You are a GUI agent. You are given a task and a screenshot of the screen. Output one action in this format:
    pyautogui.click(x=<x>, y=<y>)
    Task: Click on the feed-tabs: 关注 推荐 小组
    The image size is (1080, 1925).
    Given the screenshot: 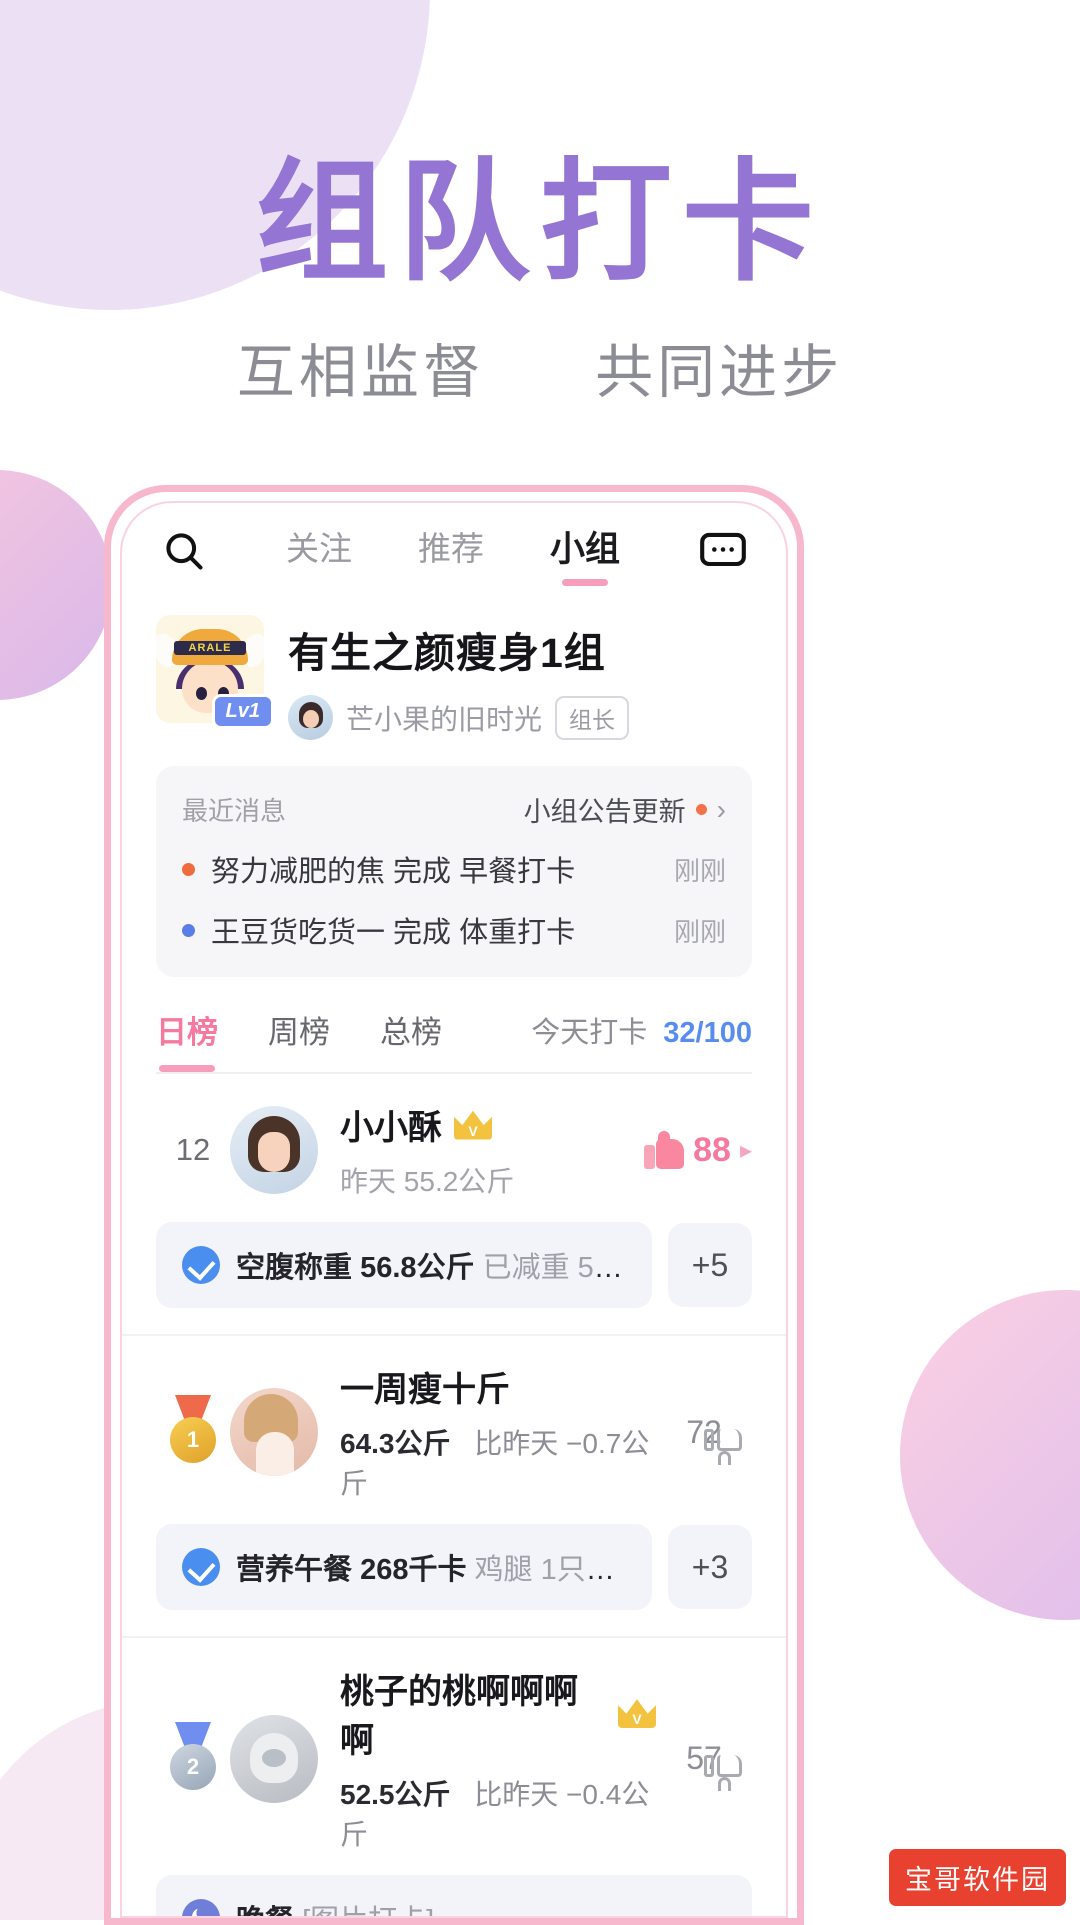 What is the action you would take?
    pyautogui.click(x=453, y=551)
    